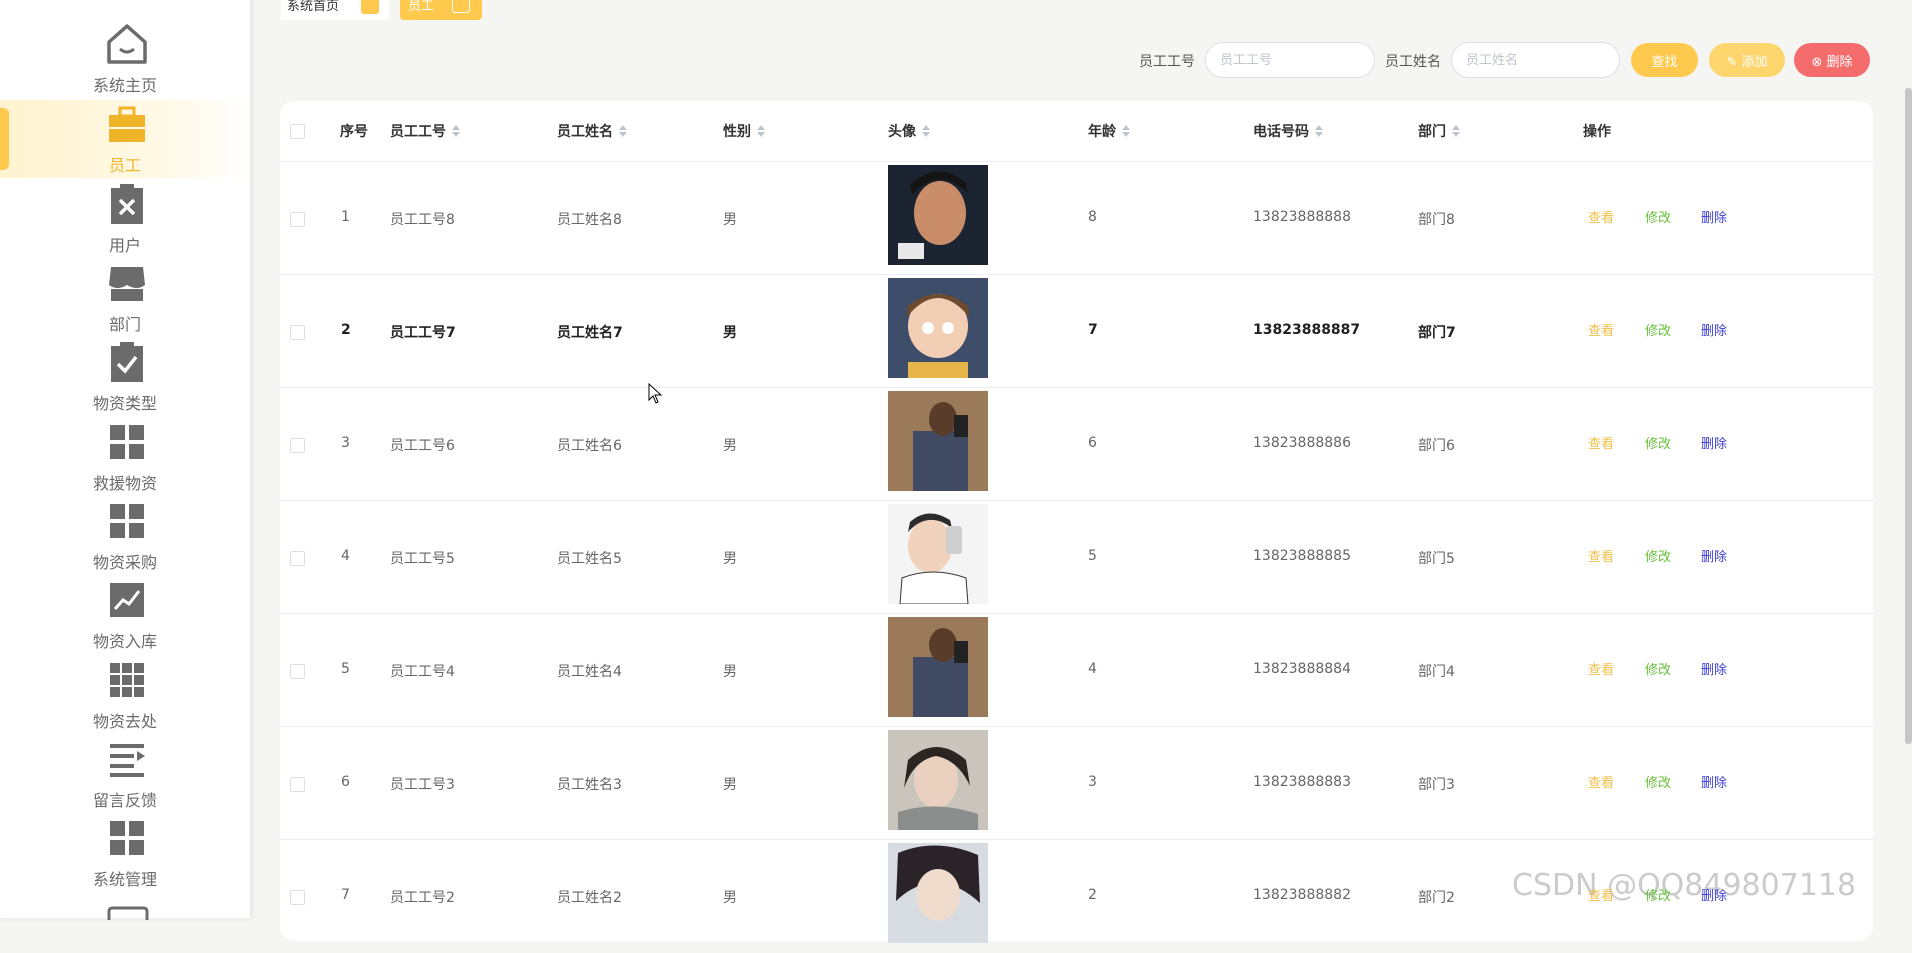  Describe the element at coordinates (297, 131) in the screenshot. I see `select-all-checkbox` at that location.